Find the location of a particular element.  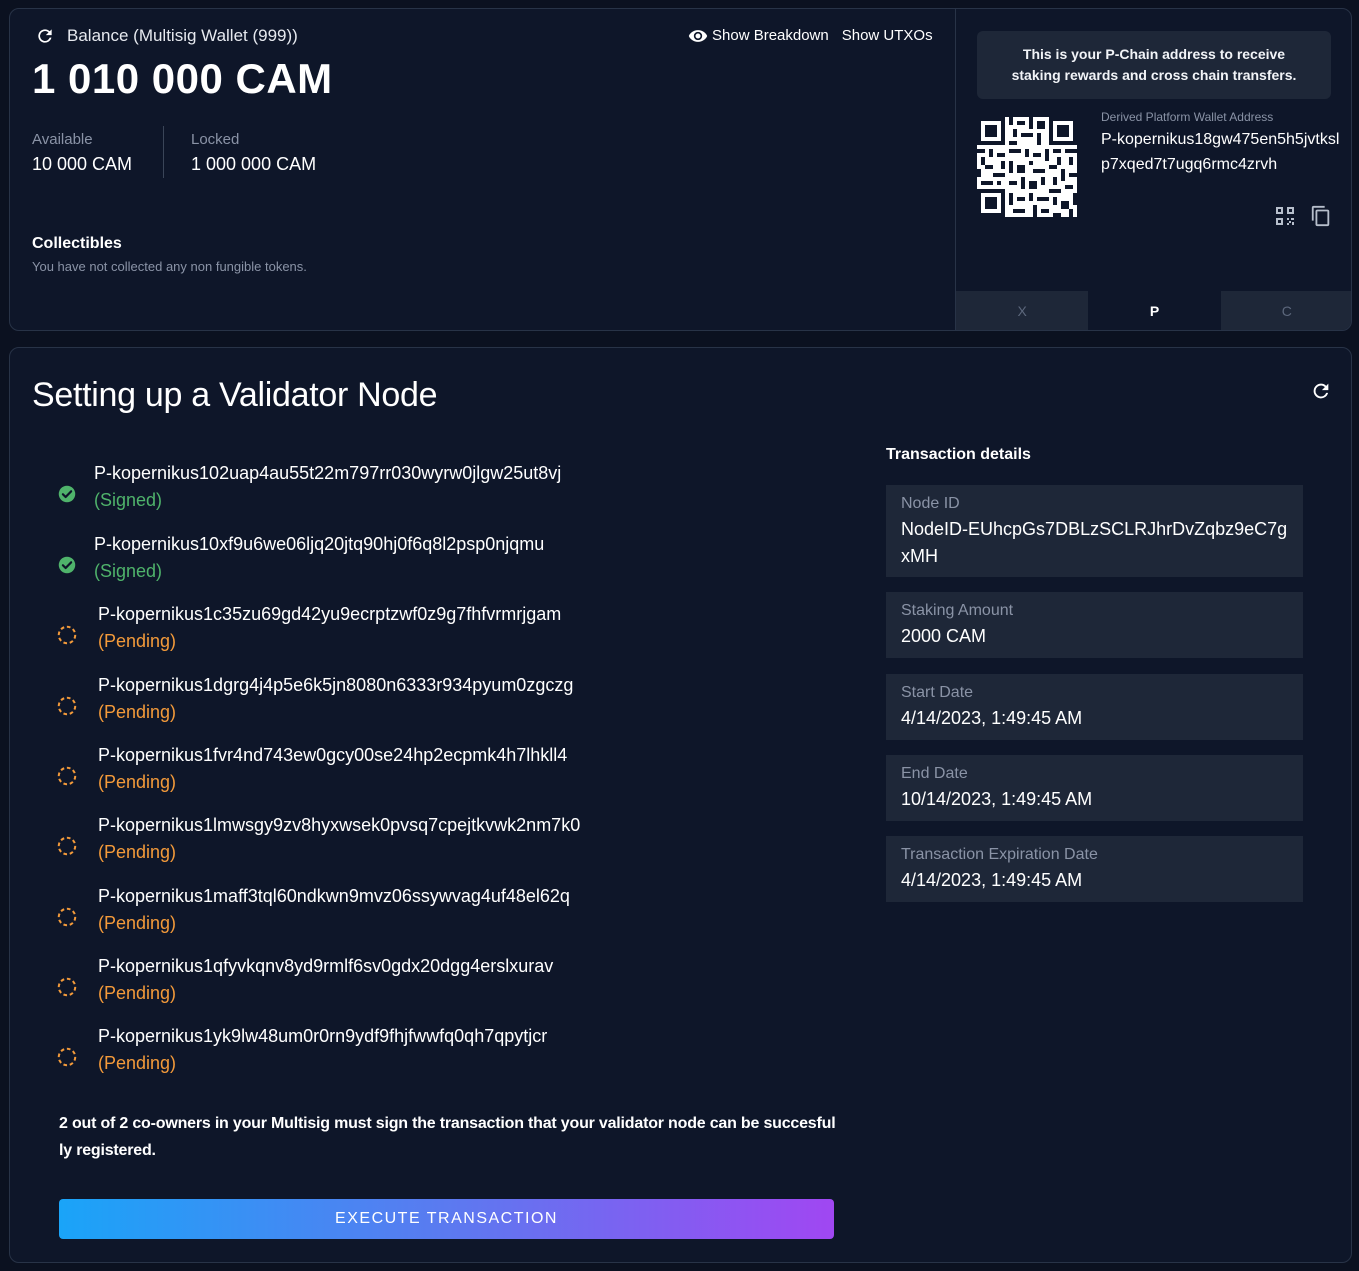

detail-label: Start Date is located at coordinates (937, 692).